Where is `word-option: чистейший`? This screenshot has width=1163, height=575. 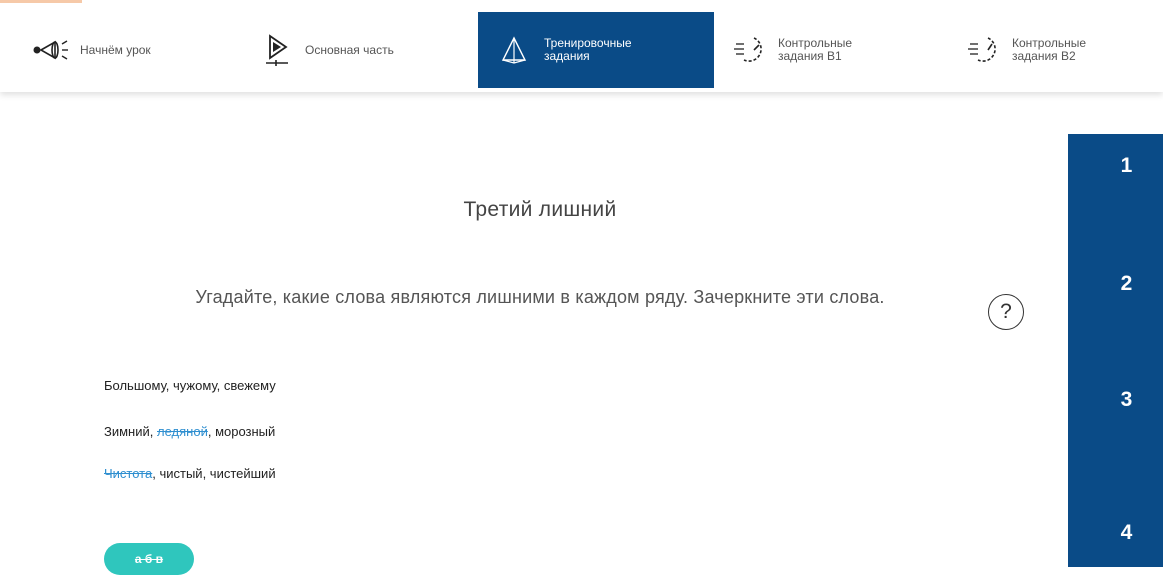 word-option: чистейший is located at coordinates (243, 473).